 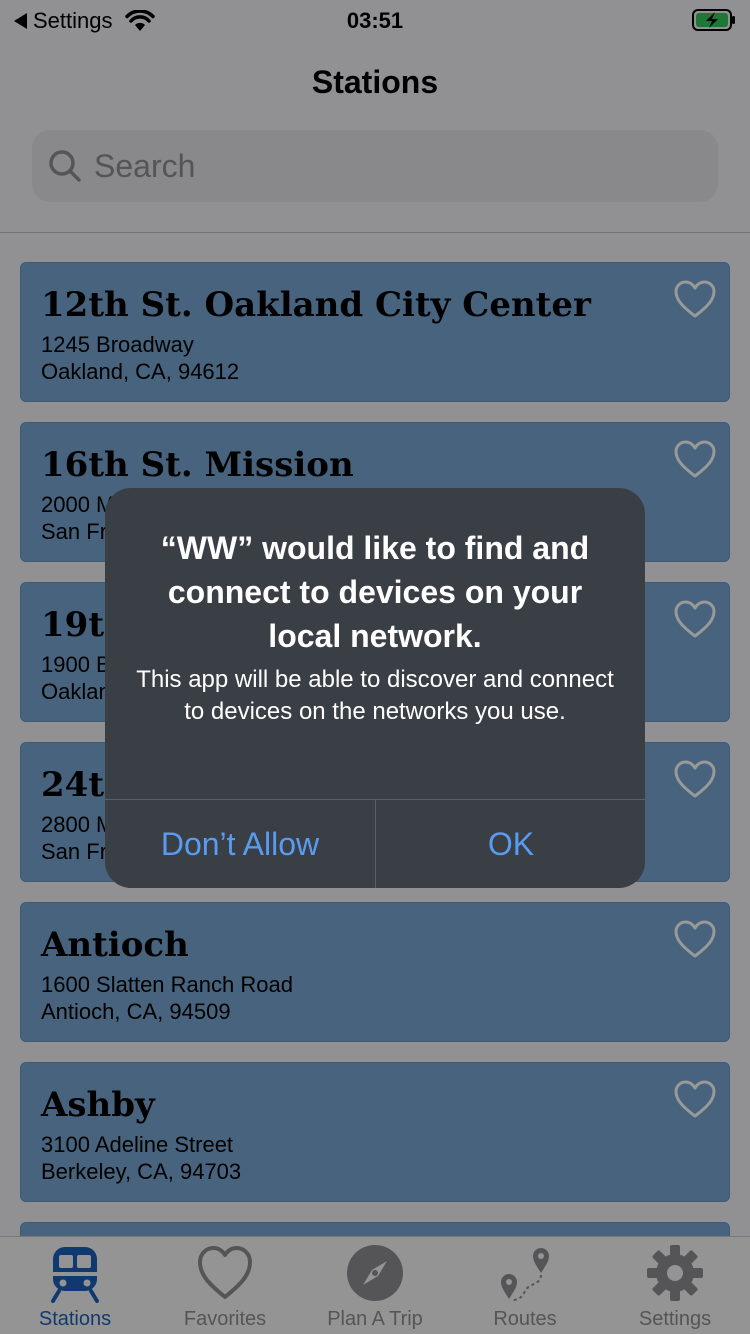 I want to click on dont-allow-button: Don’t Allow, so click(x=240, y=844).